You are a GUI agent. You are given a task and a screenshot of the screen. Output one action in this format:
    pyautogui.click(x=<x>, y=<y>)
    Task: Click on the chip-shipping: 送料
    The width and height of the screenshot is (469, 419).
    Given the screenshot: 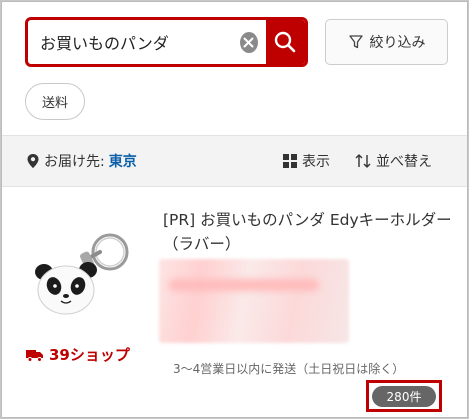 What is the action you would take?
    pyautogui.click(x=55, y=101)
    